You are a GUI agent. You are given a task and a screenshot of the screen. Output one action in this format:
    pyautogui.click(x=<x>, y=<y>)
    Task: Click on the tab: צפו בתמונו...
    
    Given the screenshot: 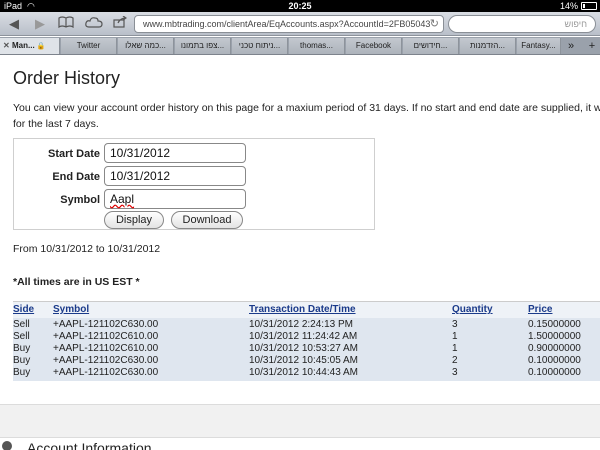 What is the action you would take?
    pyautogui.click(x=203, y=46)
    